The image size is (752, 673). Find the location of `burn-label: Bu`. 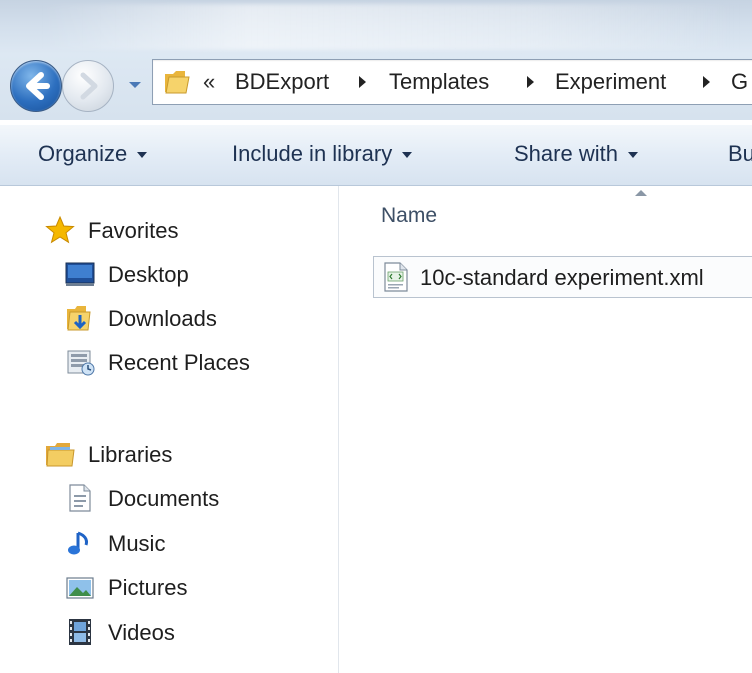

burn-label: Bu is located at coordinates (740, 153).